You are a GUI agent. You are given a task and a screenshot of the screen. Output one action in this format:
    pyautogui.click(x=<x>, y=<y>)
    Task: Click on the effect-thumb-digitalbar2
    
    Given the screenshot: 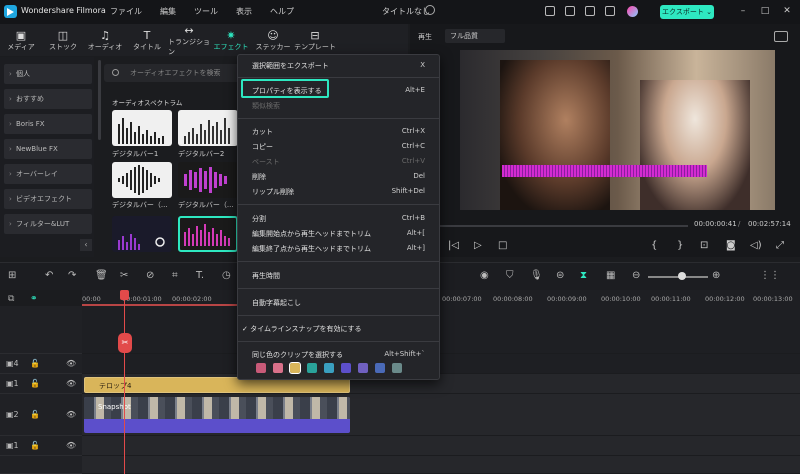 What is the action you would take?
    pyautogui.click(x=208, y=128)
    